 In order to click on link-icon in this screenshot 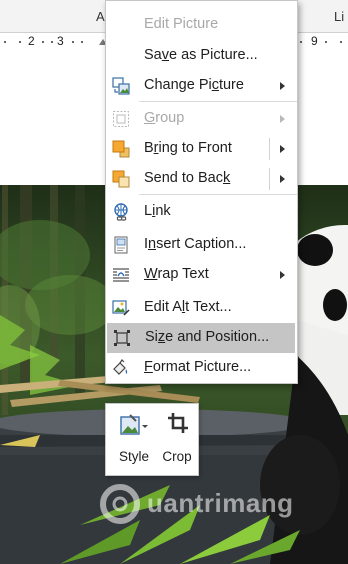, I will do `click(121, 212)`.